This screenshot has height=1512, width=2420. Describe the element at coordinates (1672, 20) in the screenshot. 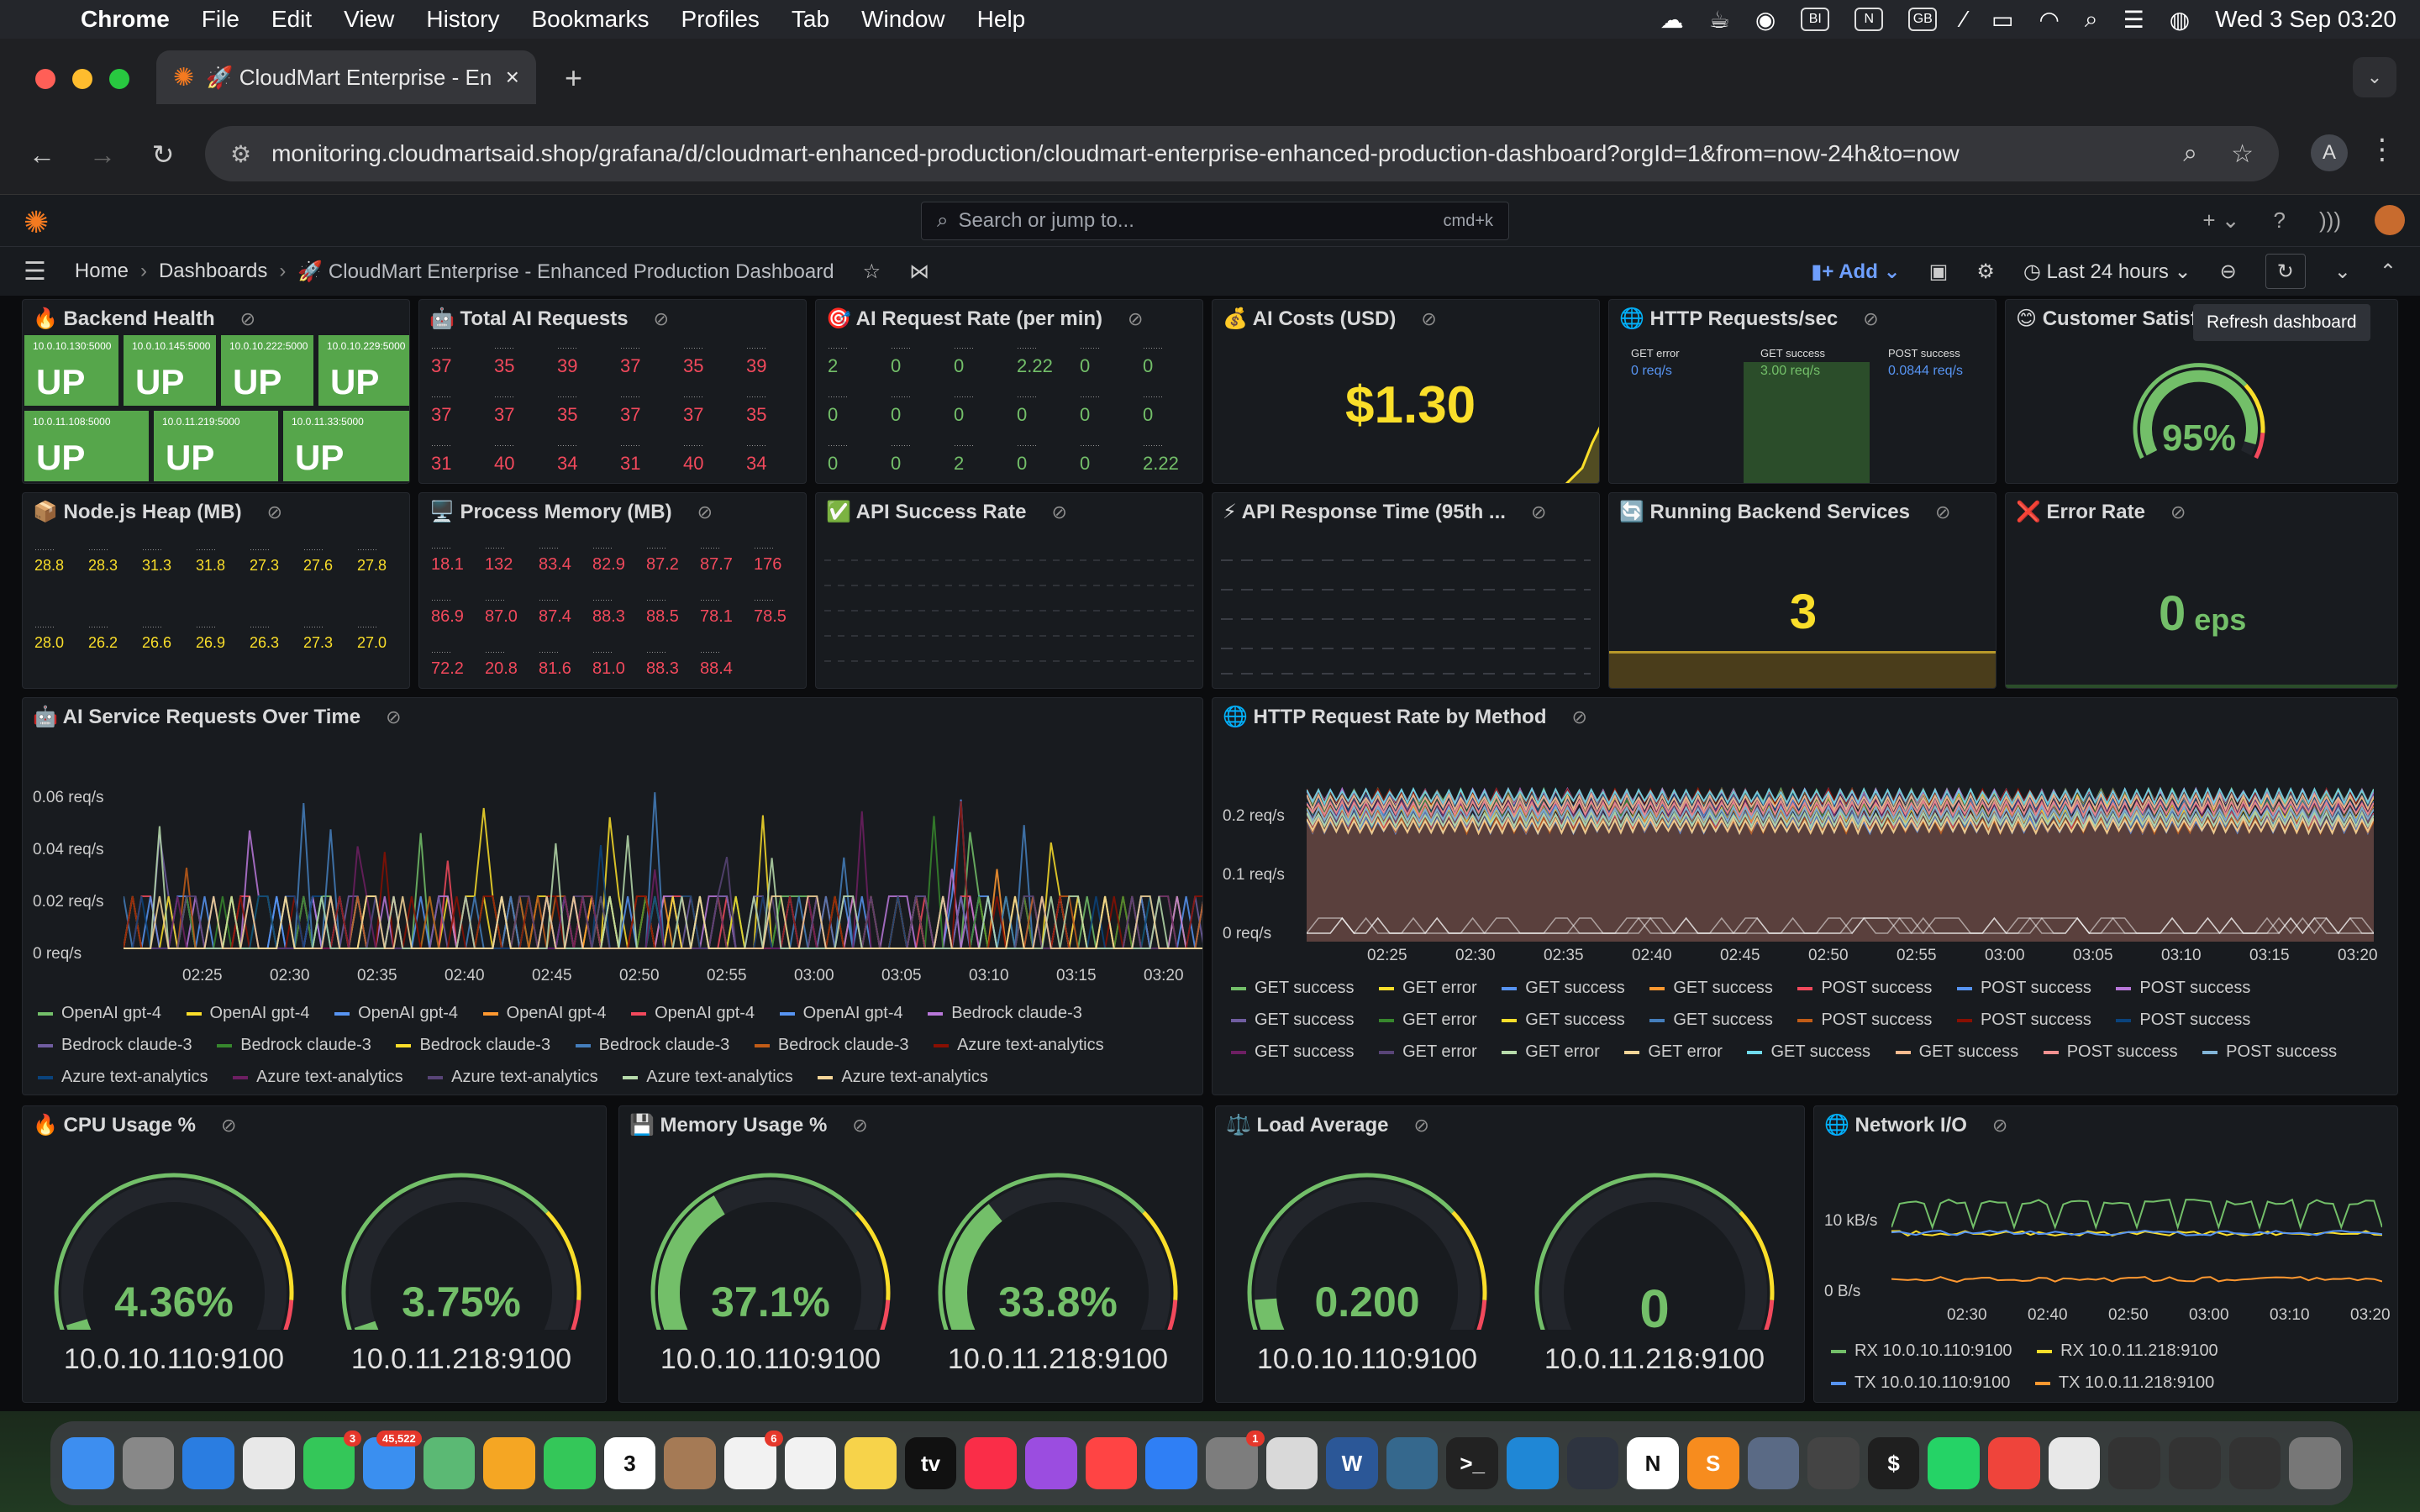

I see `weather-icon: ☁` at that location.